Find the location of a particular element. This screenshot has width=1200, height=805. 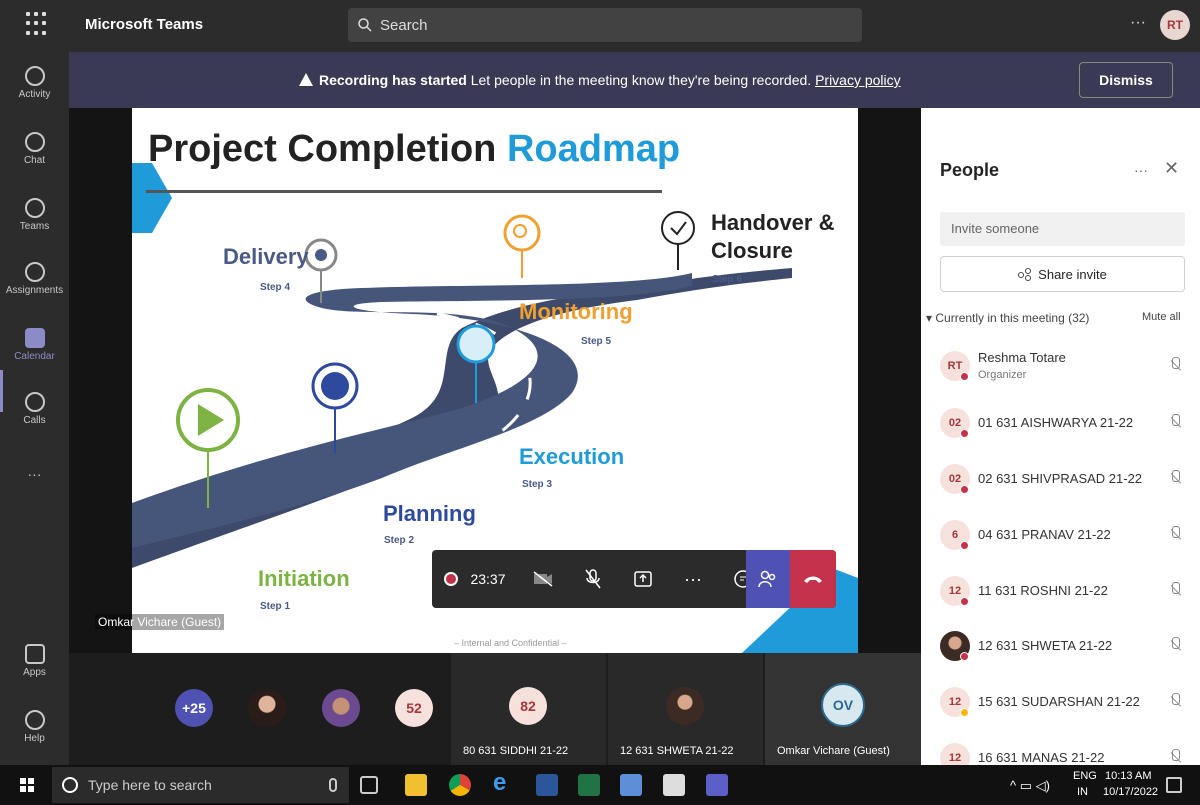

excel-icon is located at coordinates (589, 785).